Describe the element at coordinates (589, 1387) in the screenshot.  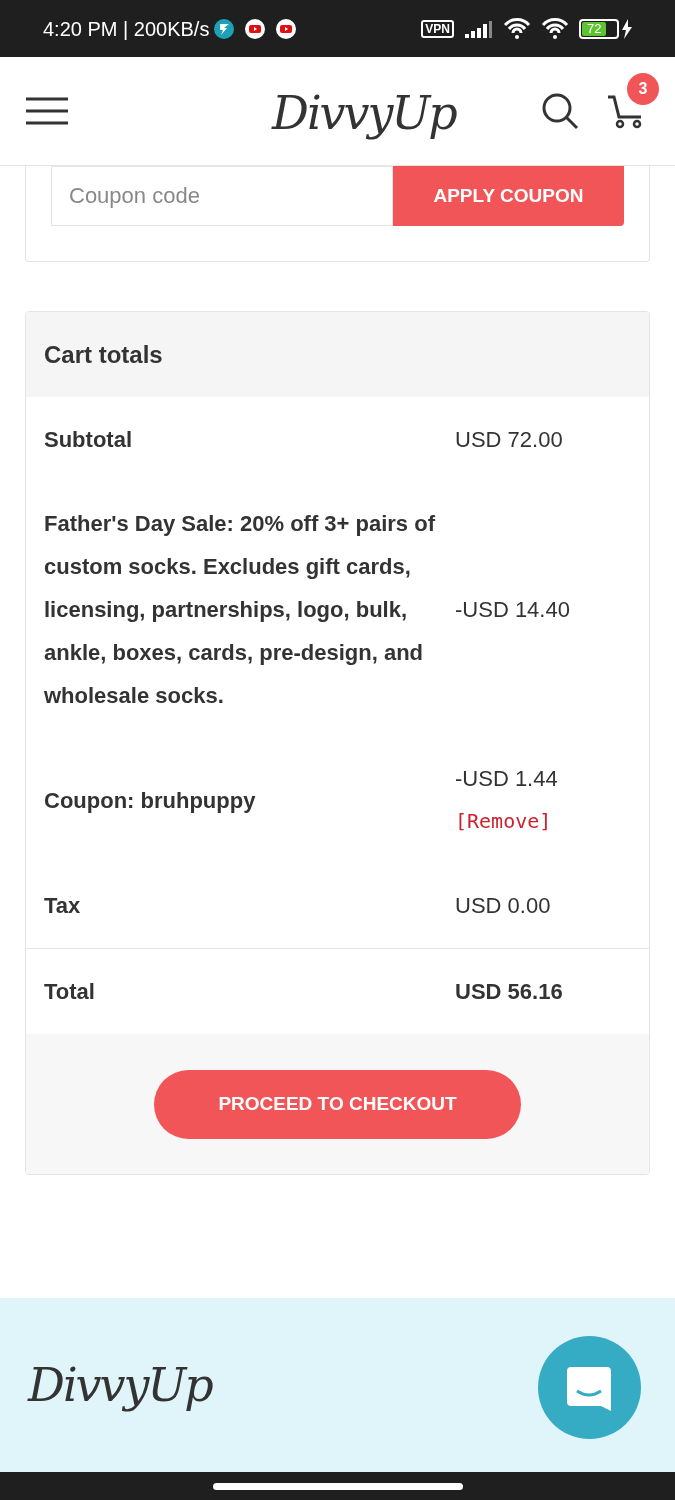
I see `chat-button` at that location.